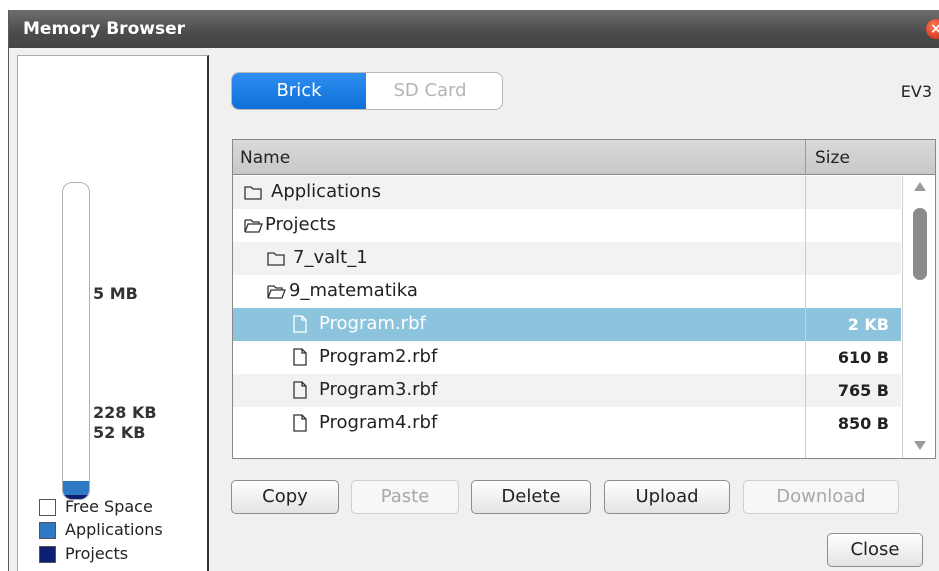  What do you see at coordinates (372, 323) in the screenshot?
I see `row-name: Program.rbf` at bounding box center [372, 323].